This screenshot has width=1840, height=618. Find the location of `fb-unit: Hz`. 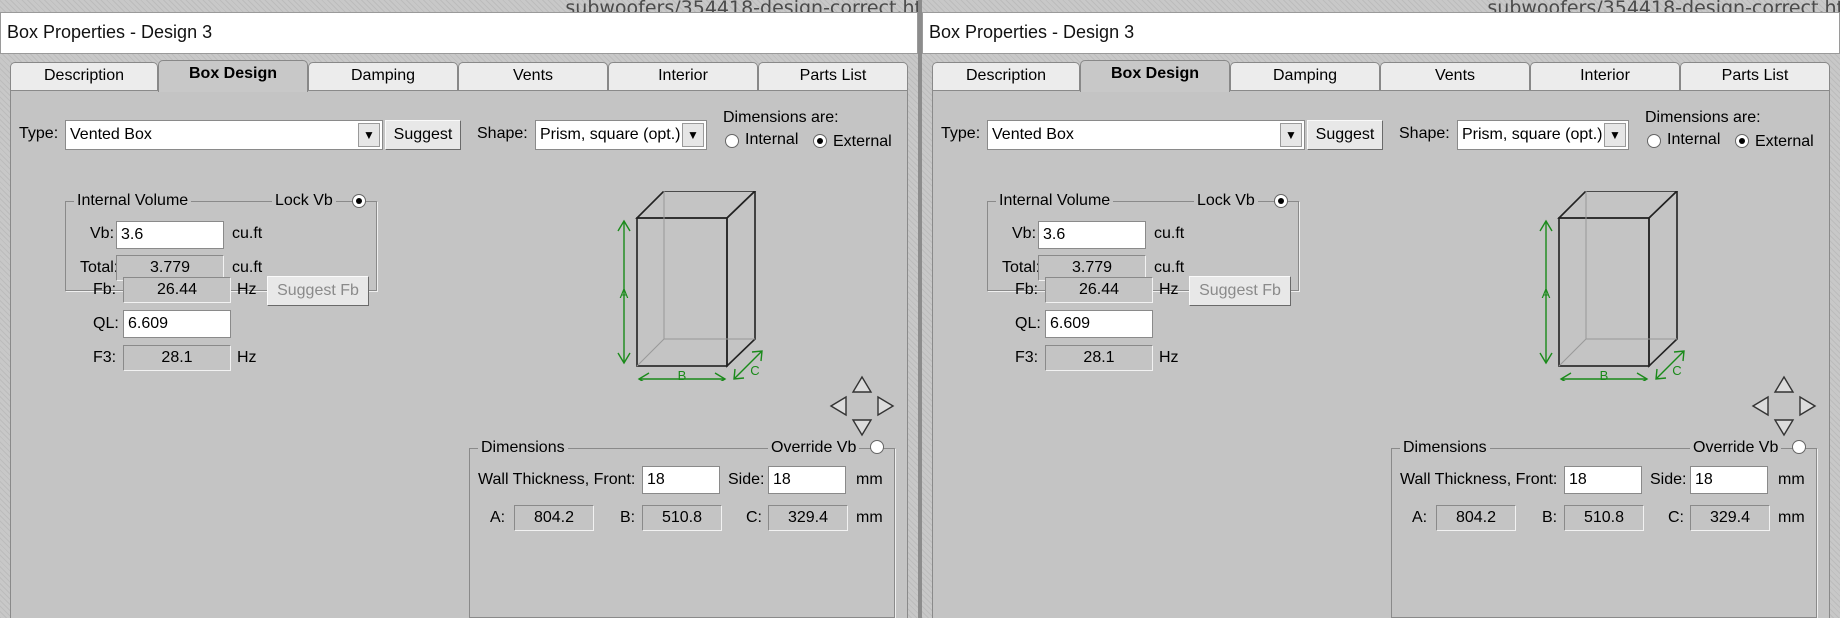

fb-unit: Hz is located at coordinates (1169, 289).